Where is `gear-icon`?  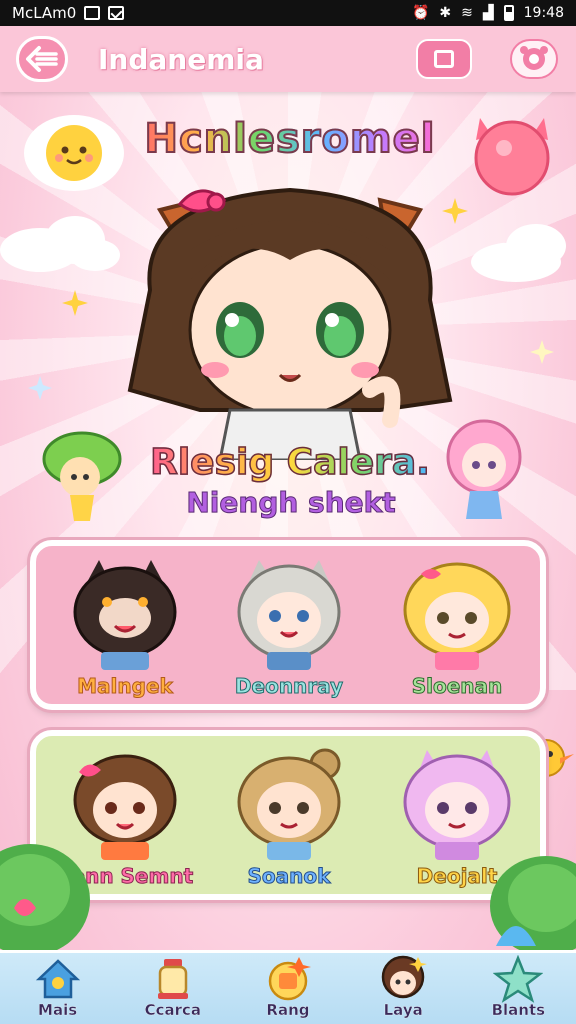 gear-icon is located at coordinates (534, 58).